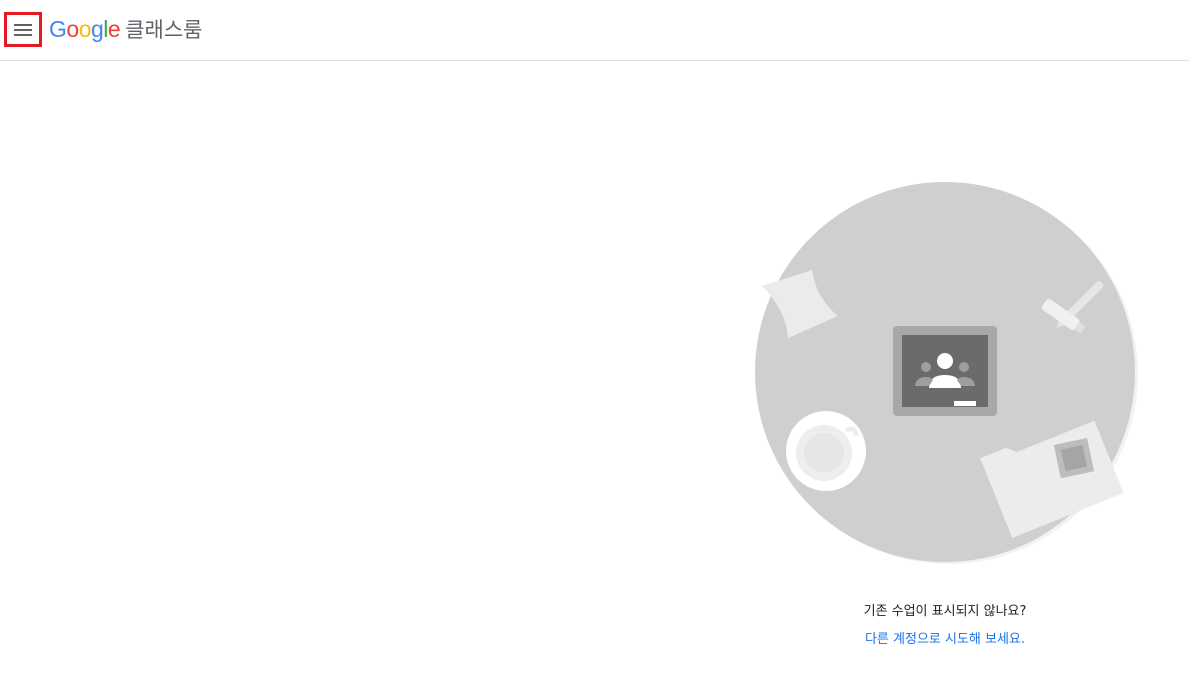 This screenshot has height=690, width=1189. Describe the element at coordinates (594, 30) in the screenshot. I see `top-app-bar: Google 클래스룸` at that location.